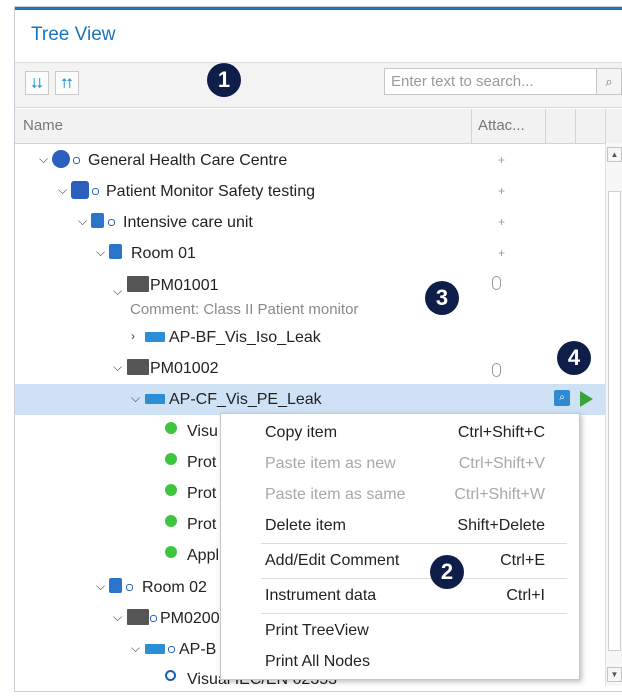  I want to click on tree-node-label: PM01002, so click(184, 368).